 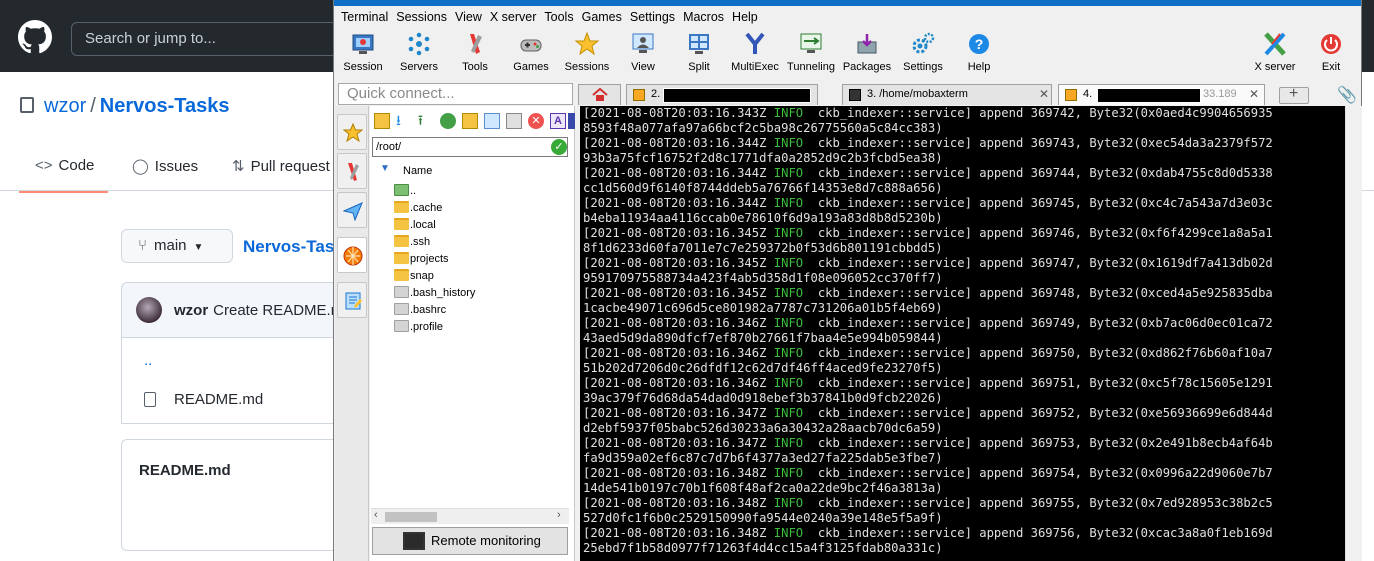 I want to click on sftp-path-input: /root/, so click(x=470, y=147).